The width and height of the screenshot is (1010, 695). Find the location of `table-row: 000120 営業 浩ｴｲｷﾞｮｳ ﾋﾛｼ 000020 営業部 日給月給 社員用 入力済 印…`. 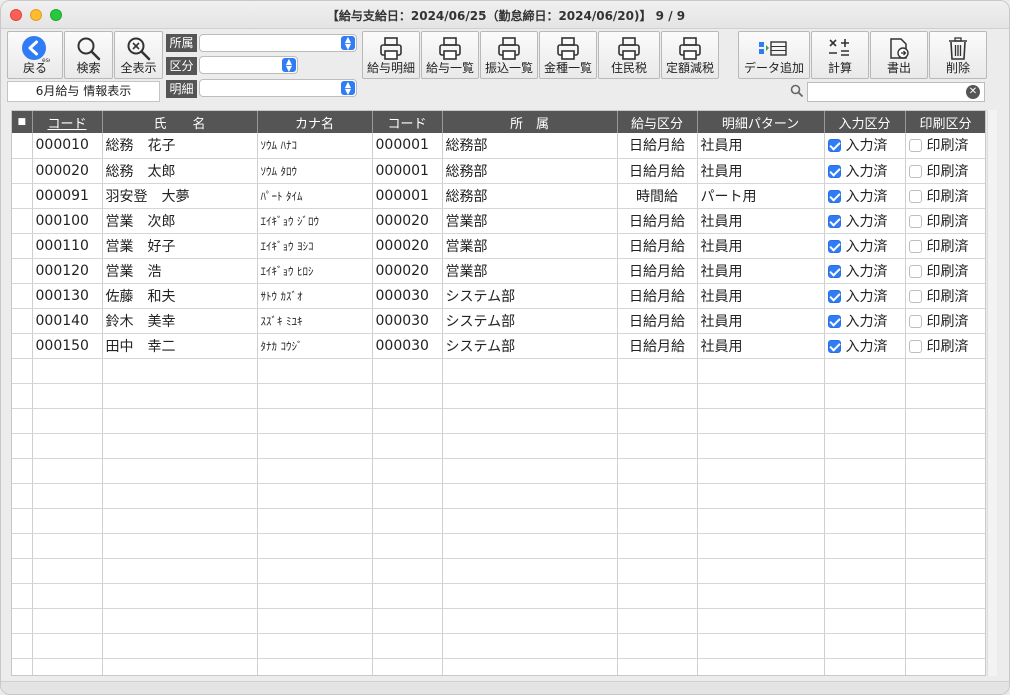

table-row: 000120 営業 浩ｴｲｷﾞｮｳ ﾋﾛｼ 000020 営業部 日給月給 社員用 入力済 印… is located at coordinates (498, 271).